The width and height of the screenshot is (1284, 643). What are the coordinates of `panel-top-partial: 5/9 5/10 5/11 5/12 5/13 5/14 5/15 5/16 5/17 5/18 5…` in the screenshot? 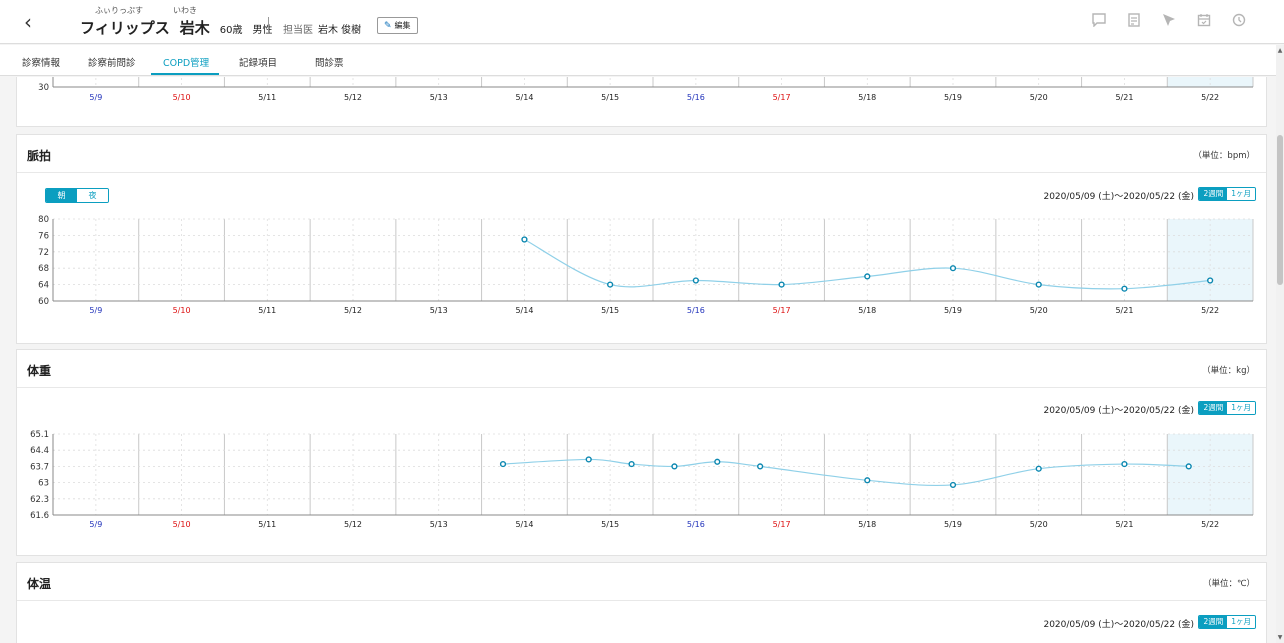 It's located at (641, 102).